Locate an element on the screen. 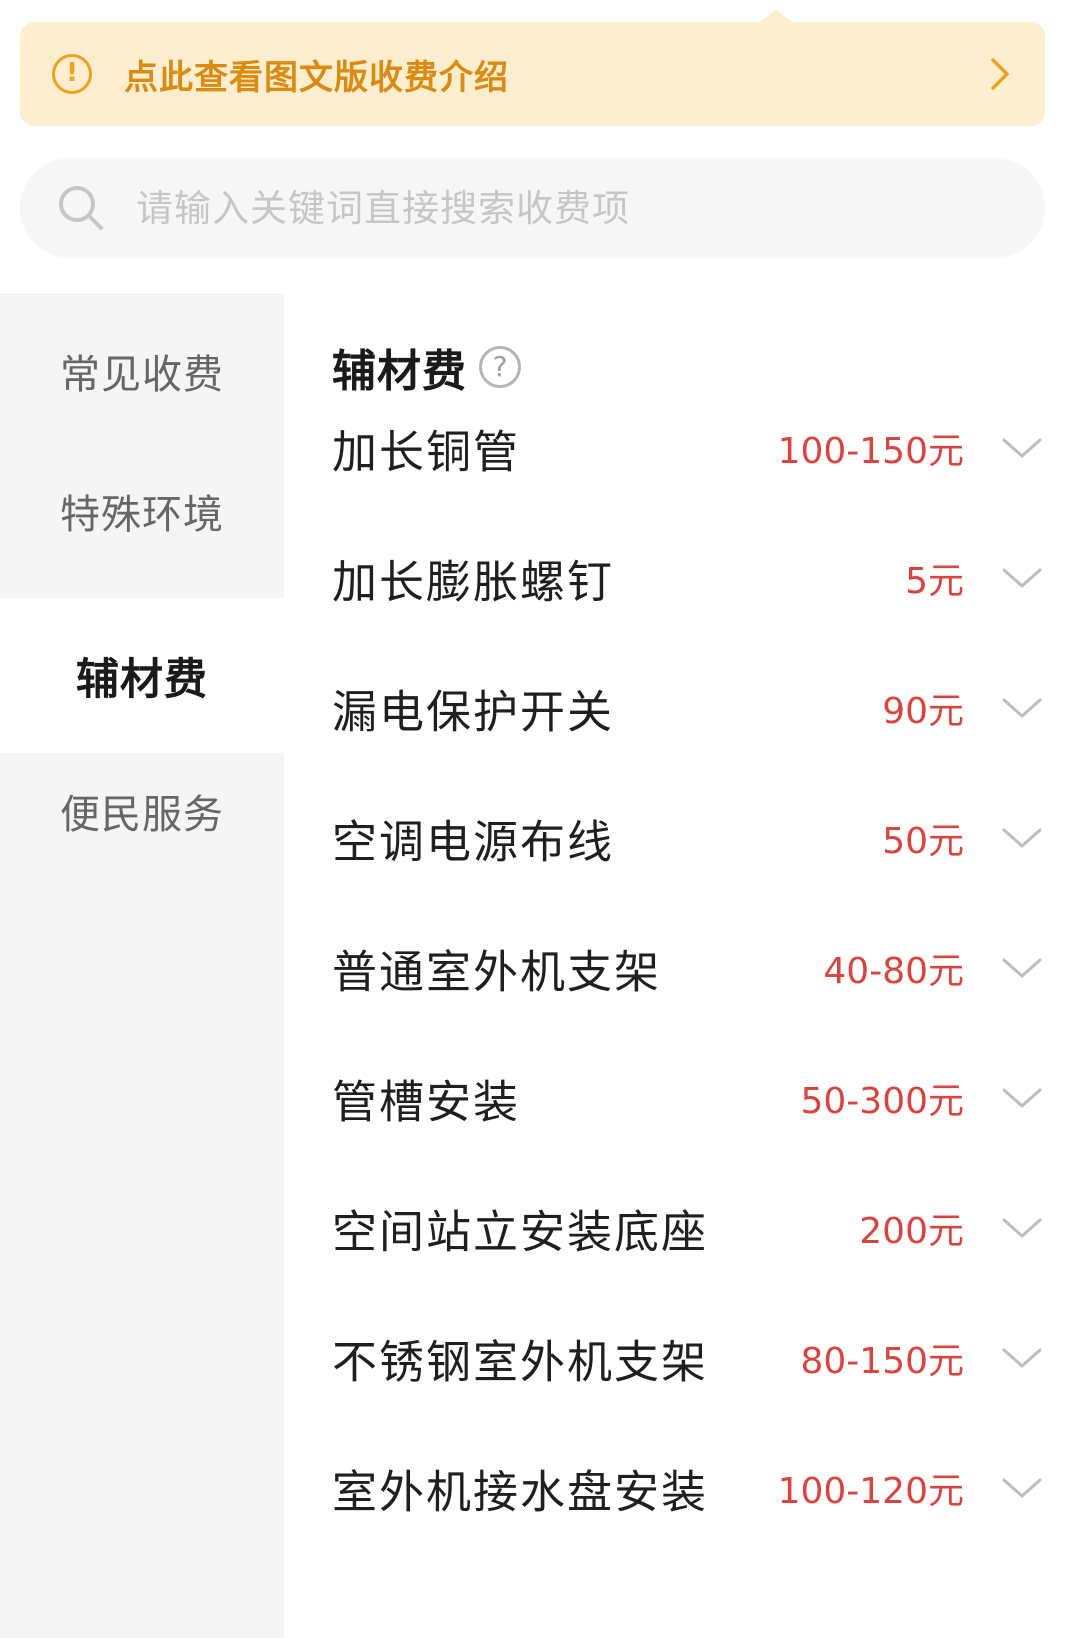 Image resolution: width=1080 pixels, height=1638 pixels. fee-row: 加长膨胀螺钉 5元 is located at coordinates (682, 578).